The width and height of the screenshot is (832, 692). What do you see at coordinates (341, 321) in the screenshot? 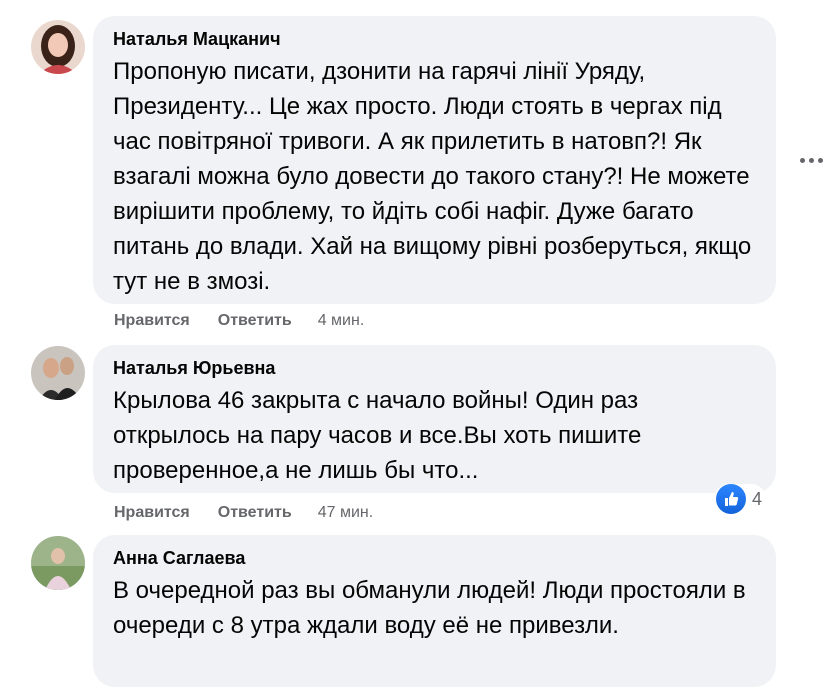
I see `comment-timestamp: 4 мин.` at bounding box center [341, 321].